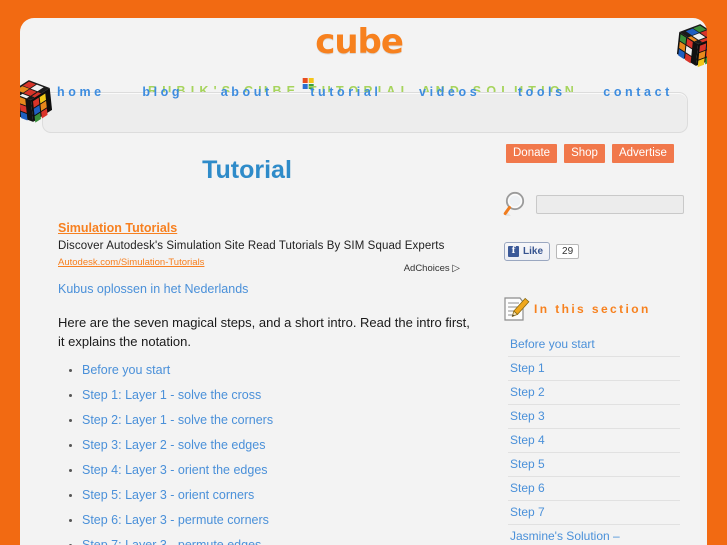 The width and height of the screenshot is (727, 545). I want to click on adchoices-text: AdChoices, so click(426, 268).